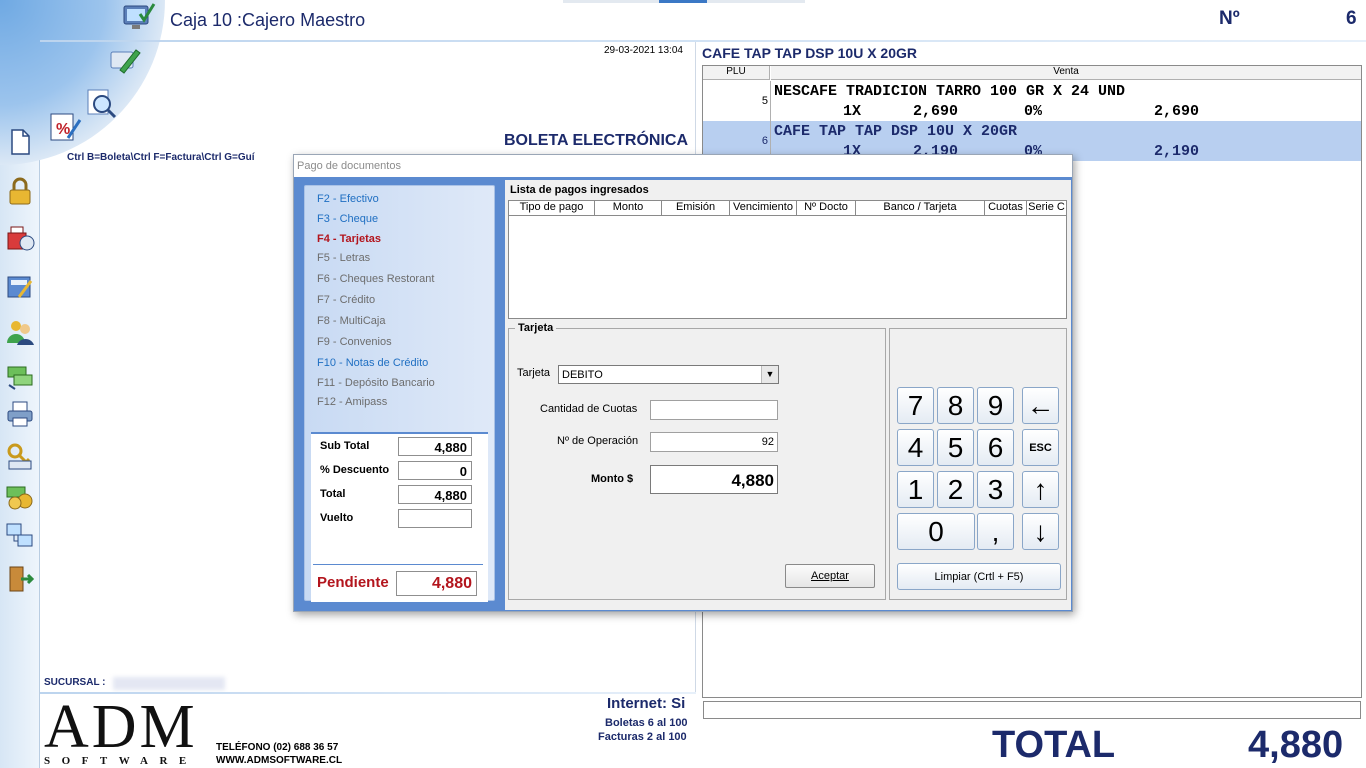  Describe the element at coordinates (20, 142) in the screenshot. I see `new-document-icon` at that location.